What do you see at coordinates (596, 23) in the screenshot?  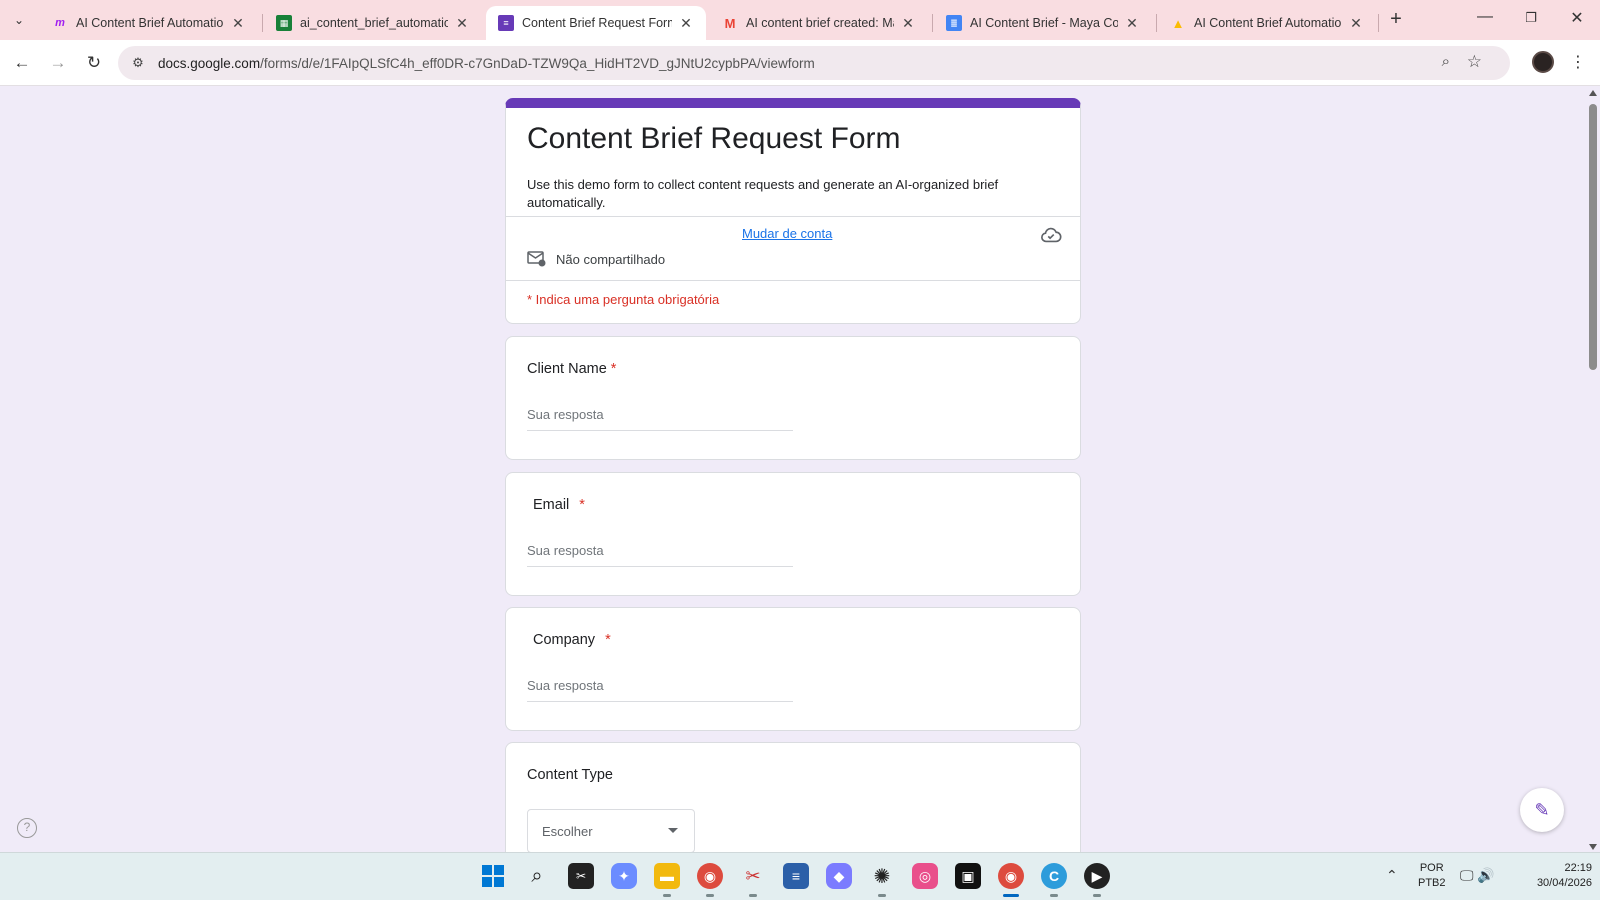 I see `browser-tab-forms-active: ≡ Content Brief Request Form ✕` at bounding box center [596, 23].